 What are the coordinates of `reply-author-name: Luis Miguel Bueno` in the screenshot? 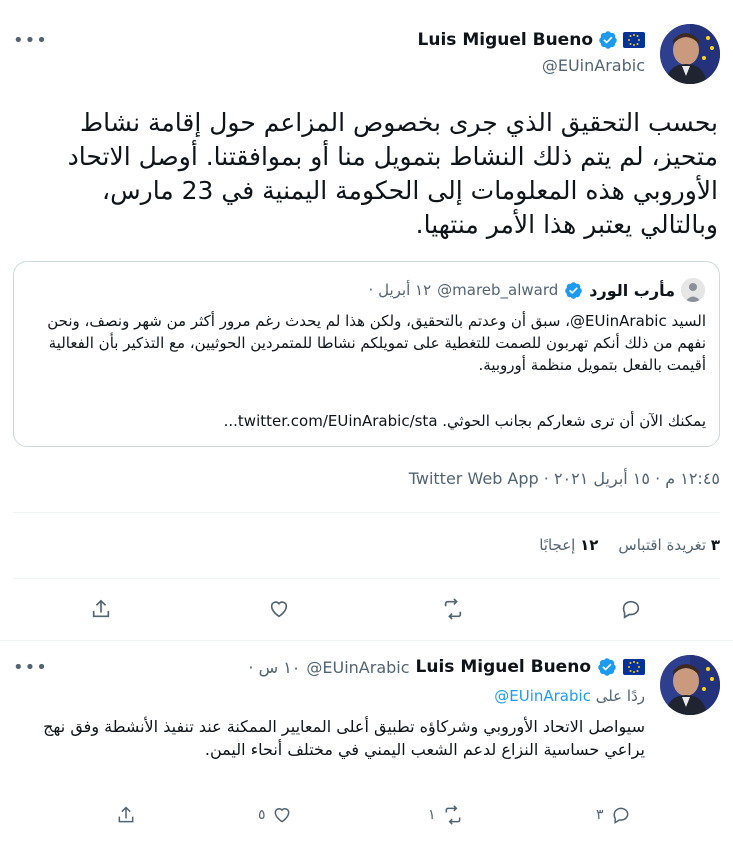 It's located at (503, 667).